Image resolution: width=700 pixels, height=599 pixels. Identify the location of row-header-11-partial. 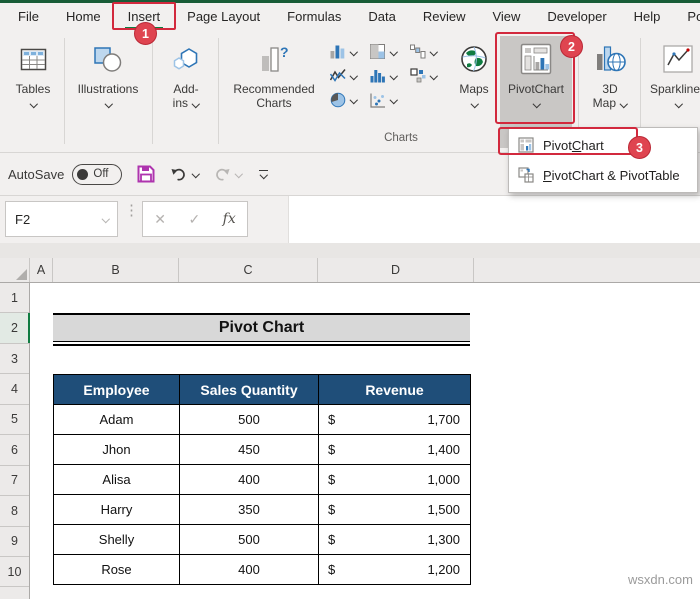
(14, 593).